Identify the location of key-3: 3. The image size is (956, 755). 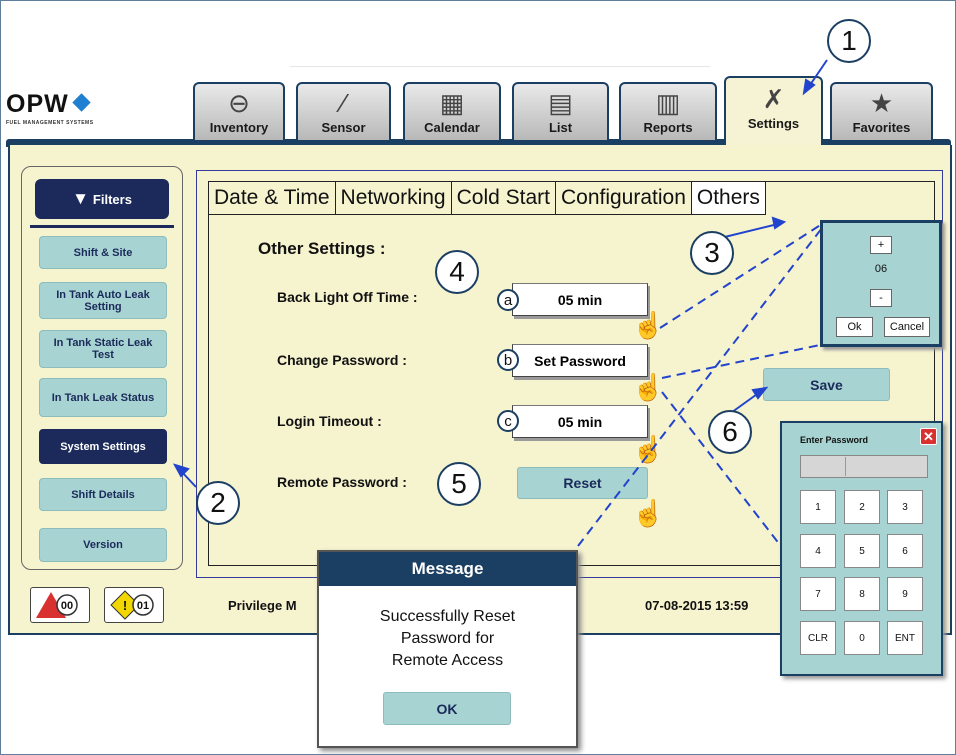
(905, 507).